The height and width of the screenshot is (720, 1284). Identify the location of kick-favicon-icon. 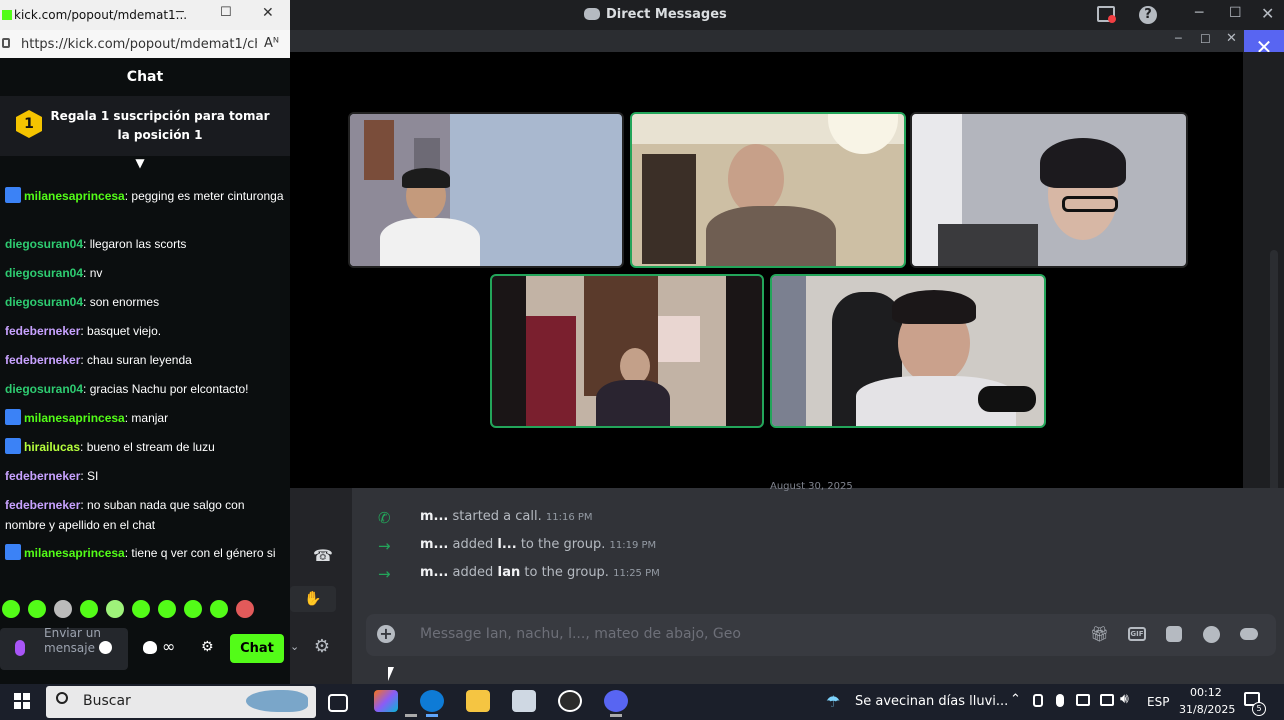
(7, 15).